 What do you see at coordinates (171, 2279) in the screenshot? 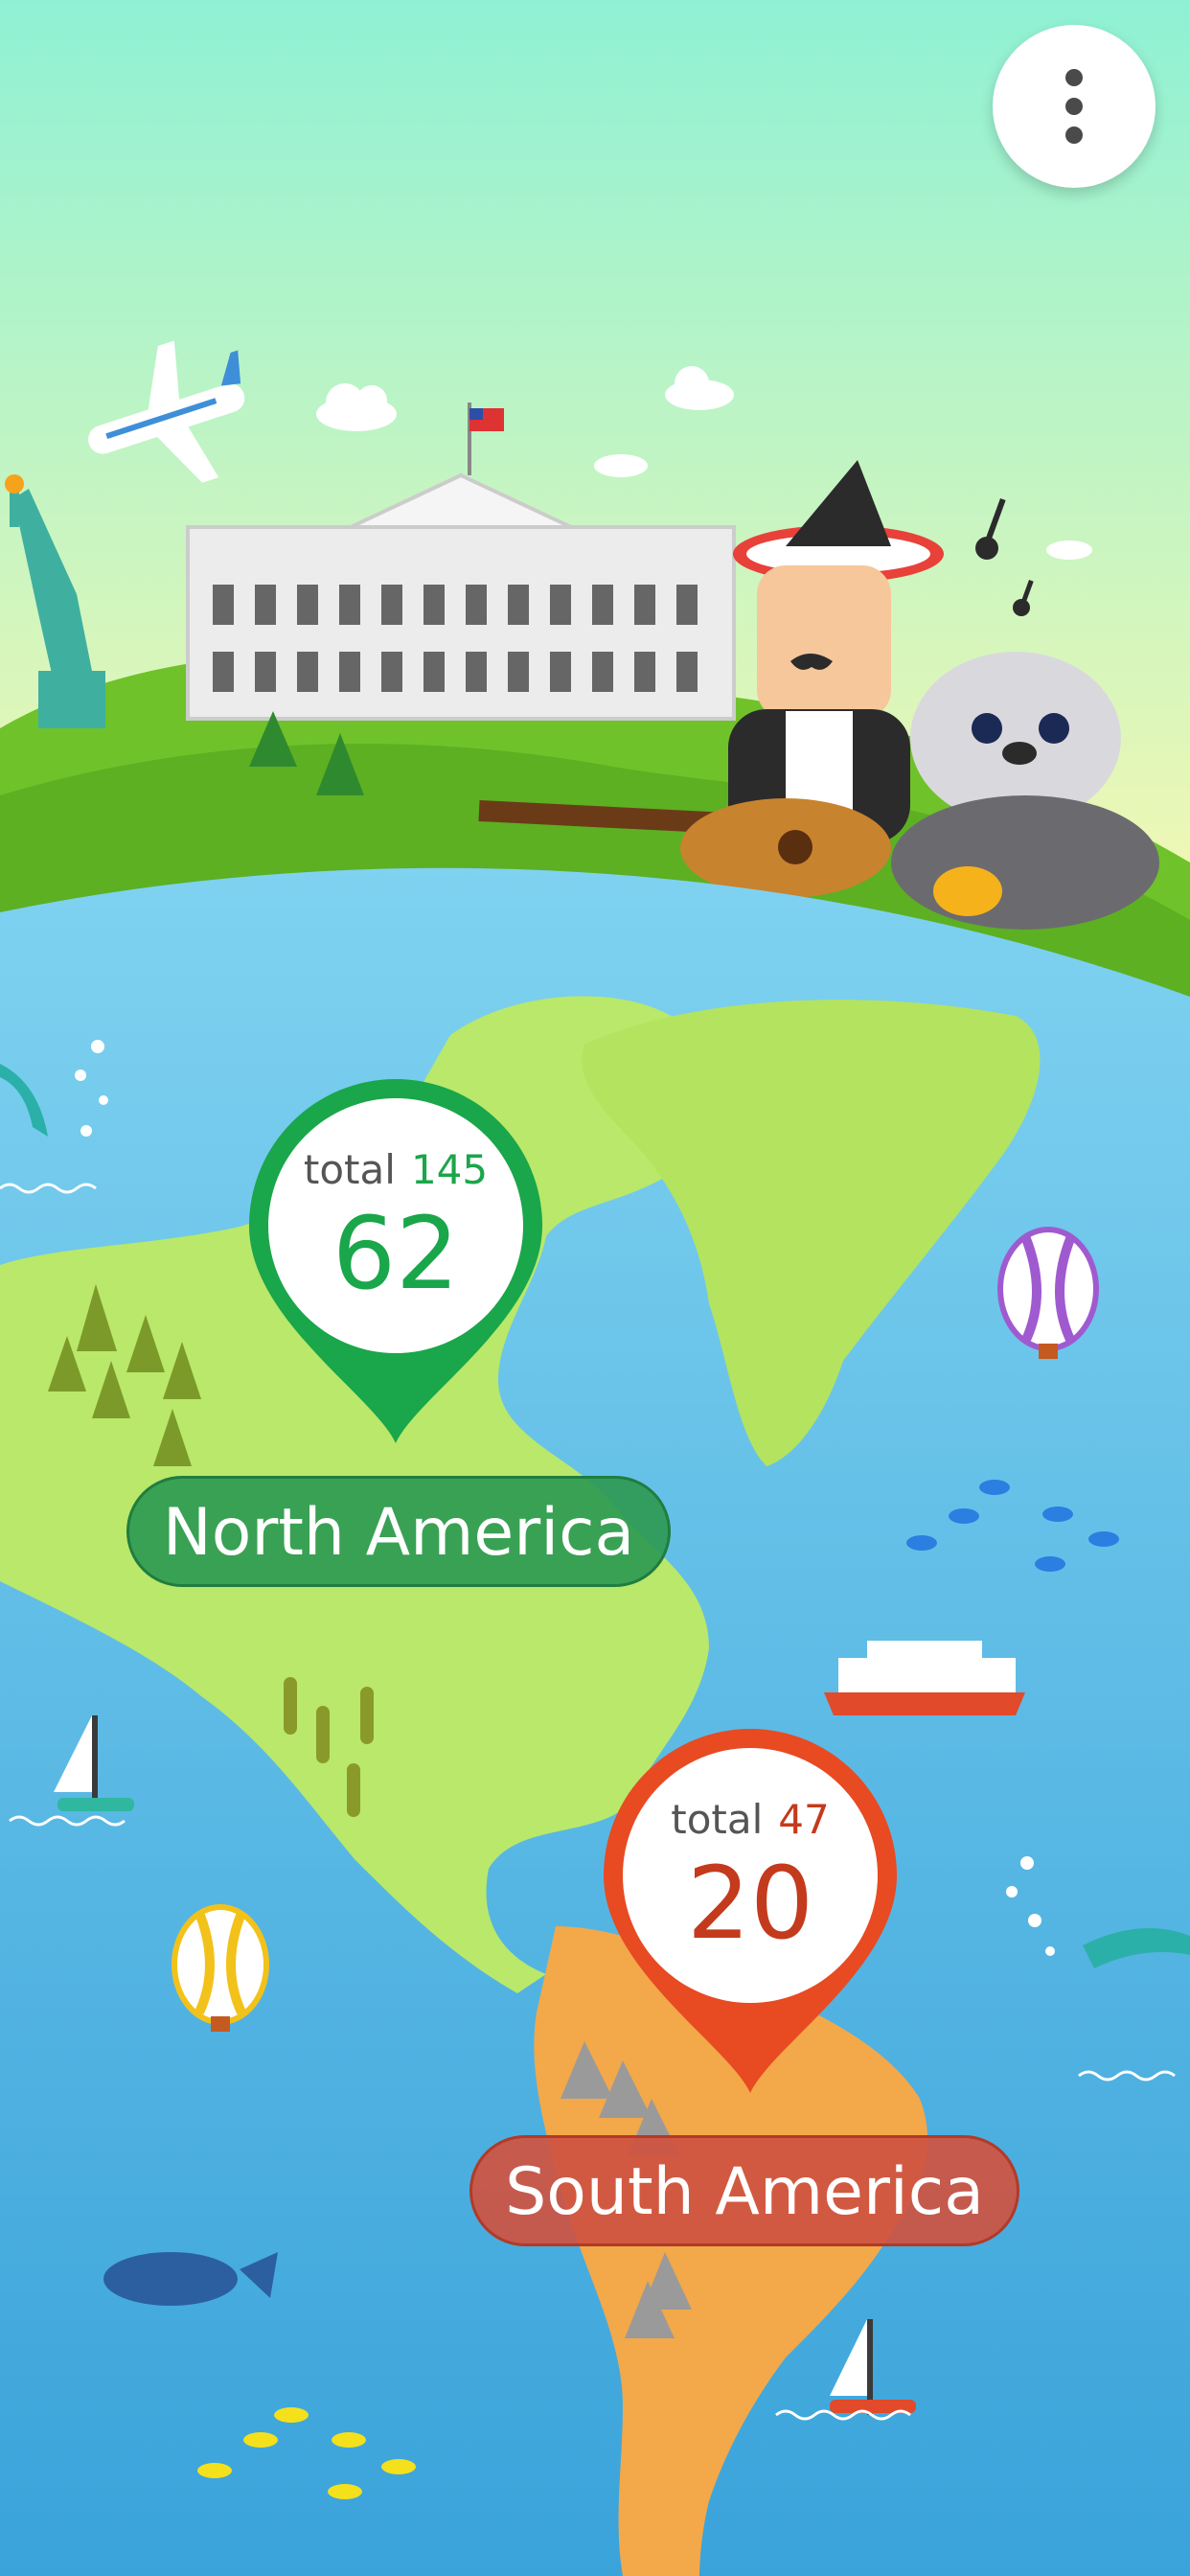
I see `whale` at bounding box center [171, 2279].